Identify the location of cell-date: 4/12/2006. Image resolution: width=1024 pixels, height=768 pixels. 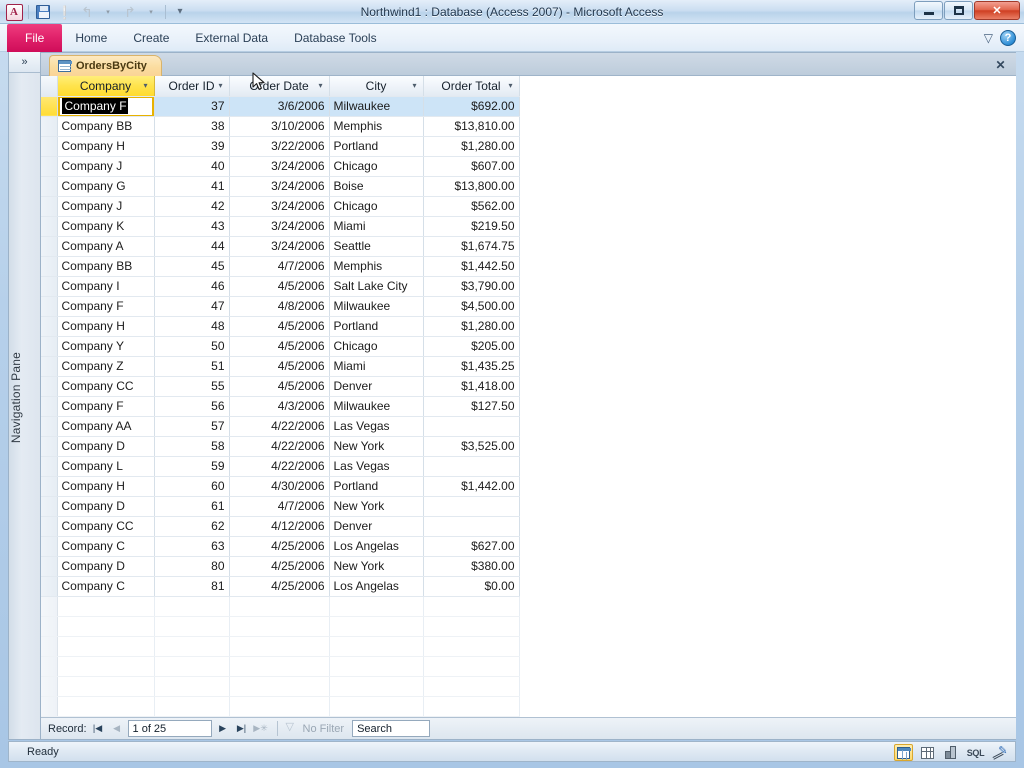
(279, 526).